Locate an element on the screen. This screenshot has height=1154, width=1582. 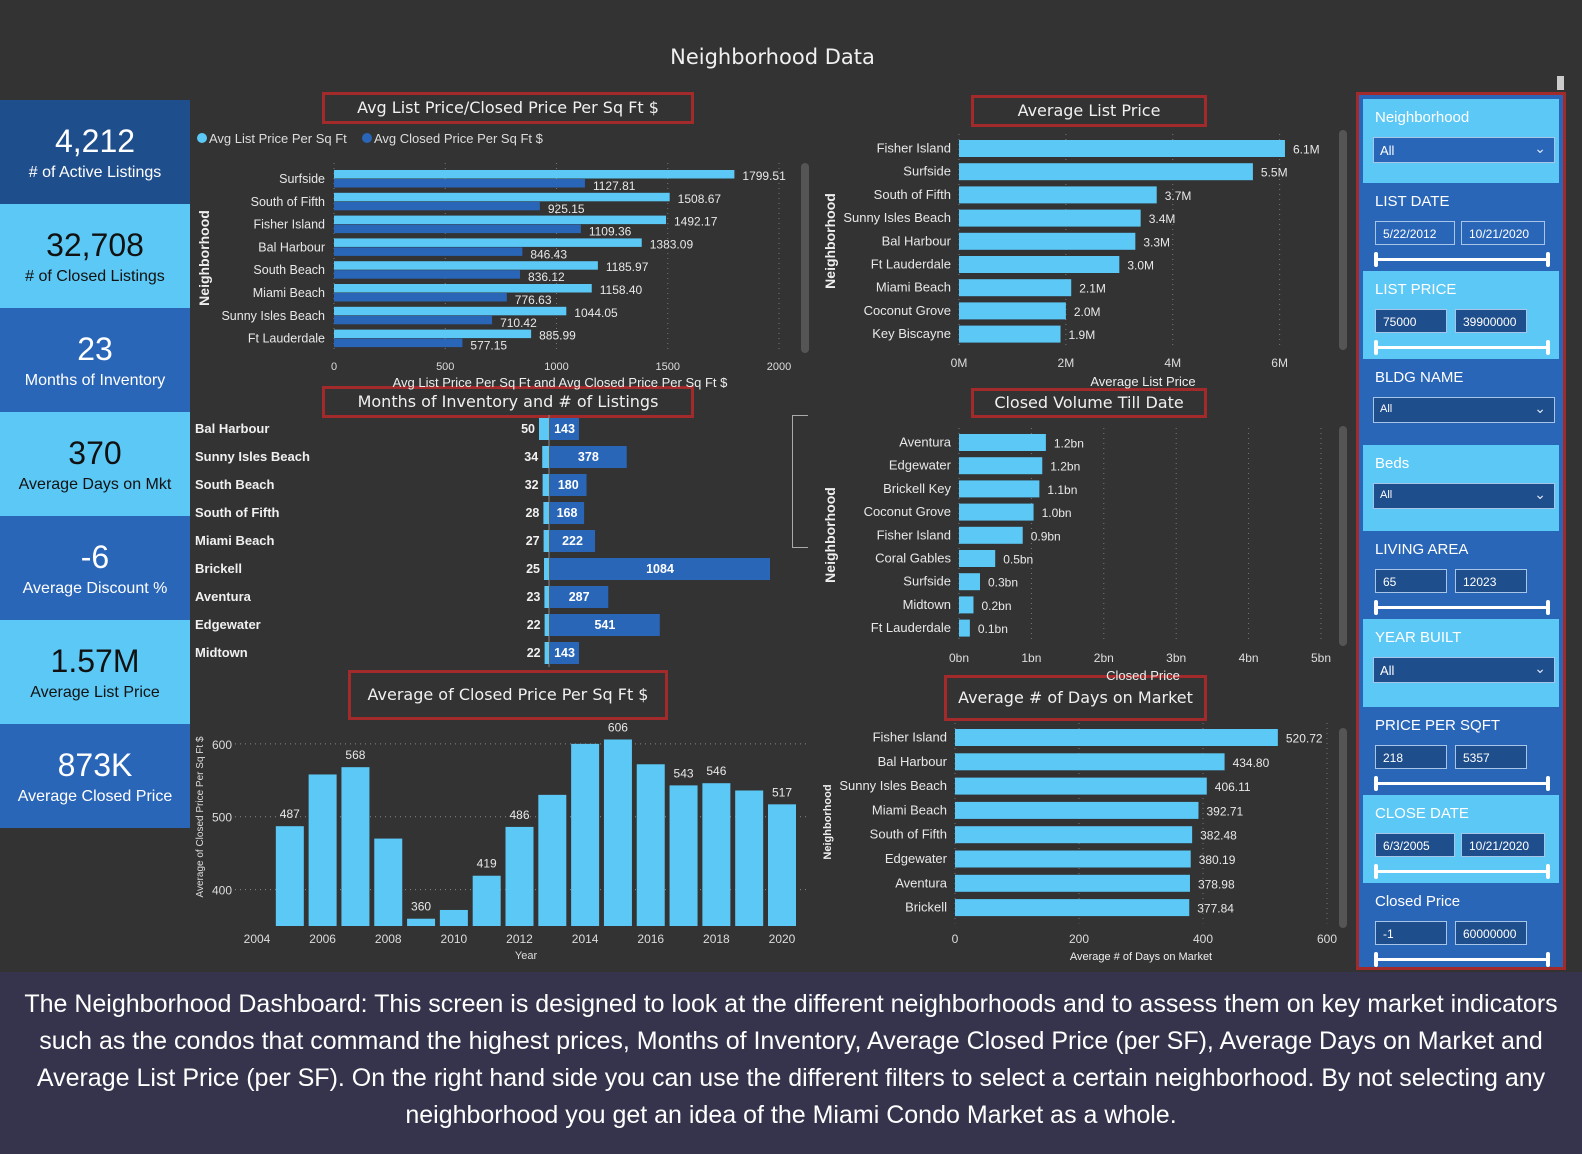
category-label: Surfside is located at coordinates (927, 581).